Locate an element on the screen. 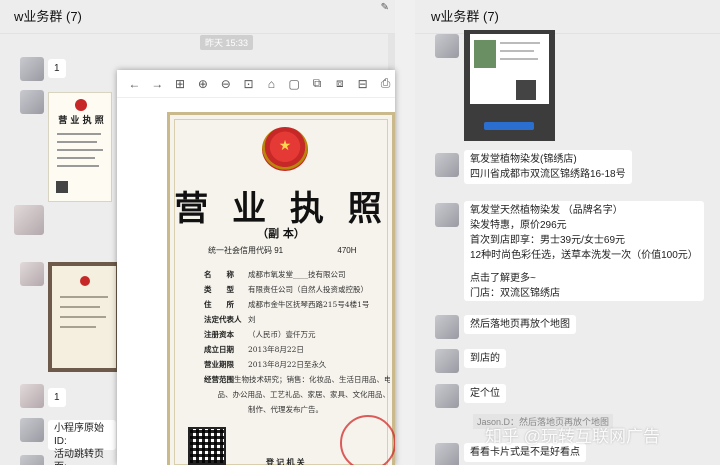 The height and width of the screenshot is (465, 720). field-row: 品、办公用品、工艺礼品、家居、家具、文化用品、 is located at coordinates (297, 394).